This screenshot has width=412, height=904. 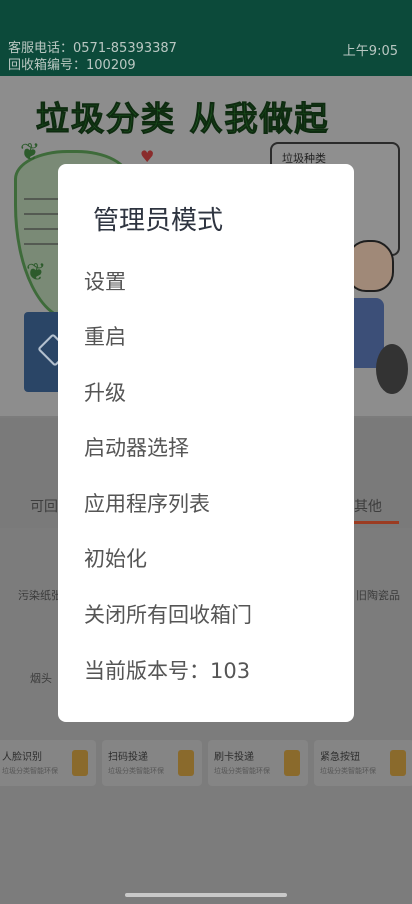 I want to click on grid-item-polluted-paper: 污染纸张, so click(x=40, y=595).